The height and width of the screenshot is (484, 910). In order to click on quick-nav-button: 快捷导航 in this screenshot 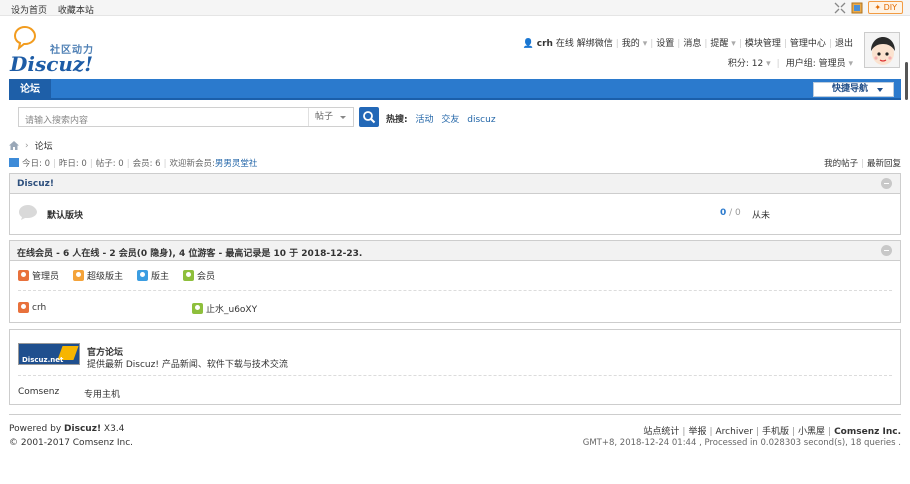, I will do `click(853, 89)`.